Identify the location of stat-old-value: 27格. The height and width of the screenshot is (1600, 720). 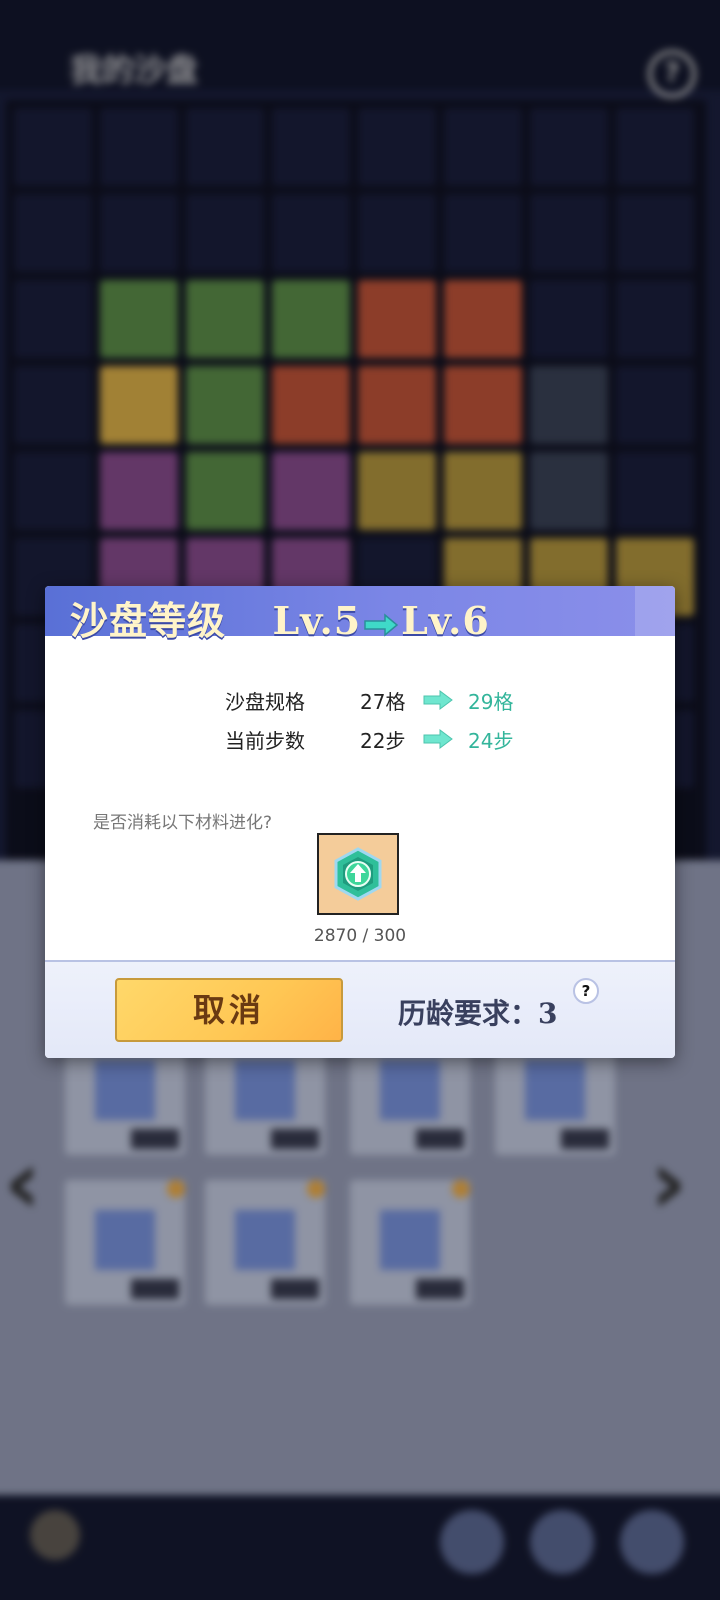
(383, 702).